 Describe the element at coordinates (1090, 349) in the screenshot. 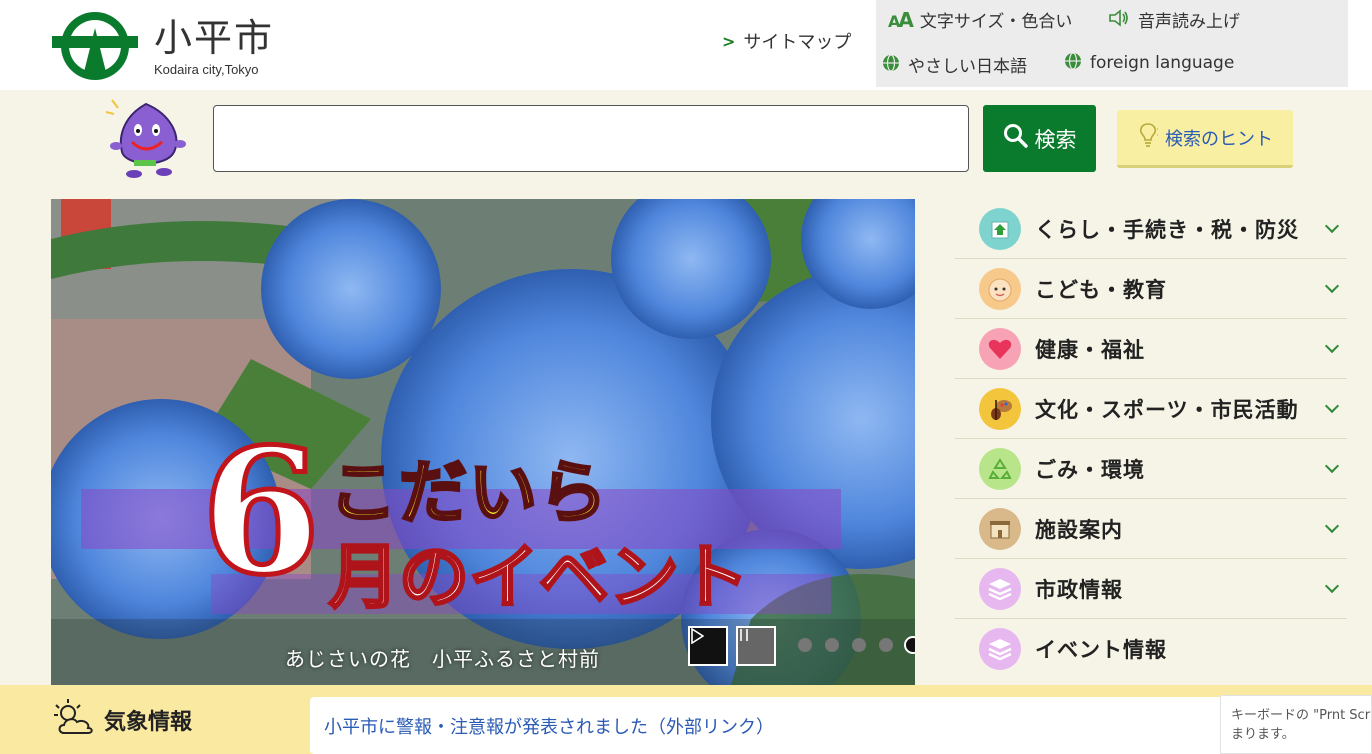

I see `menu-label: 健康・福祉` at that location.